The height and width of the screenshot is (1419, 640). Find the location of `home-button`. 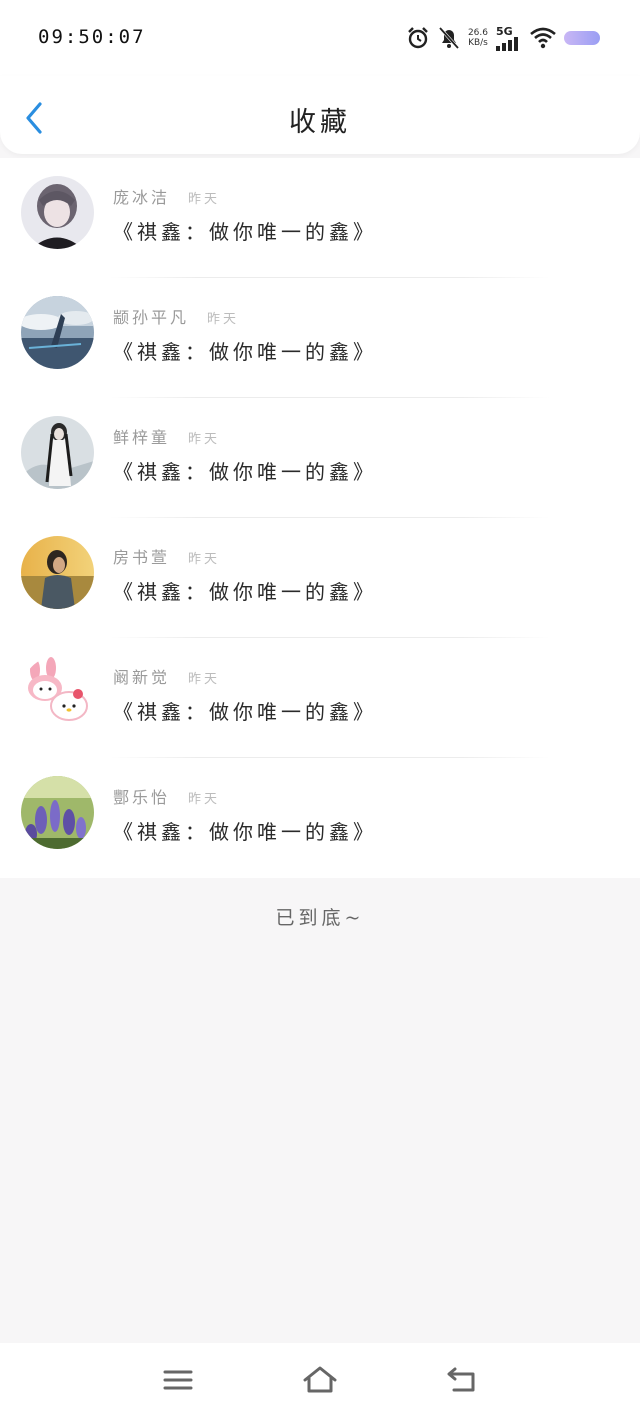

home-button is located at coordinates (319, 1380).